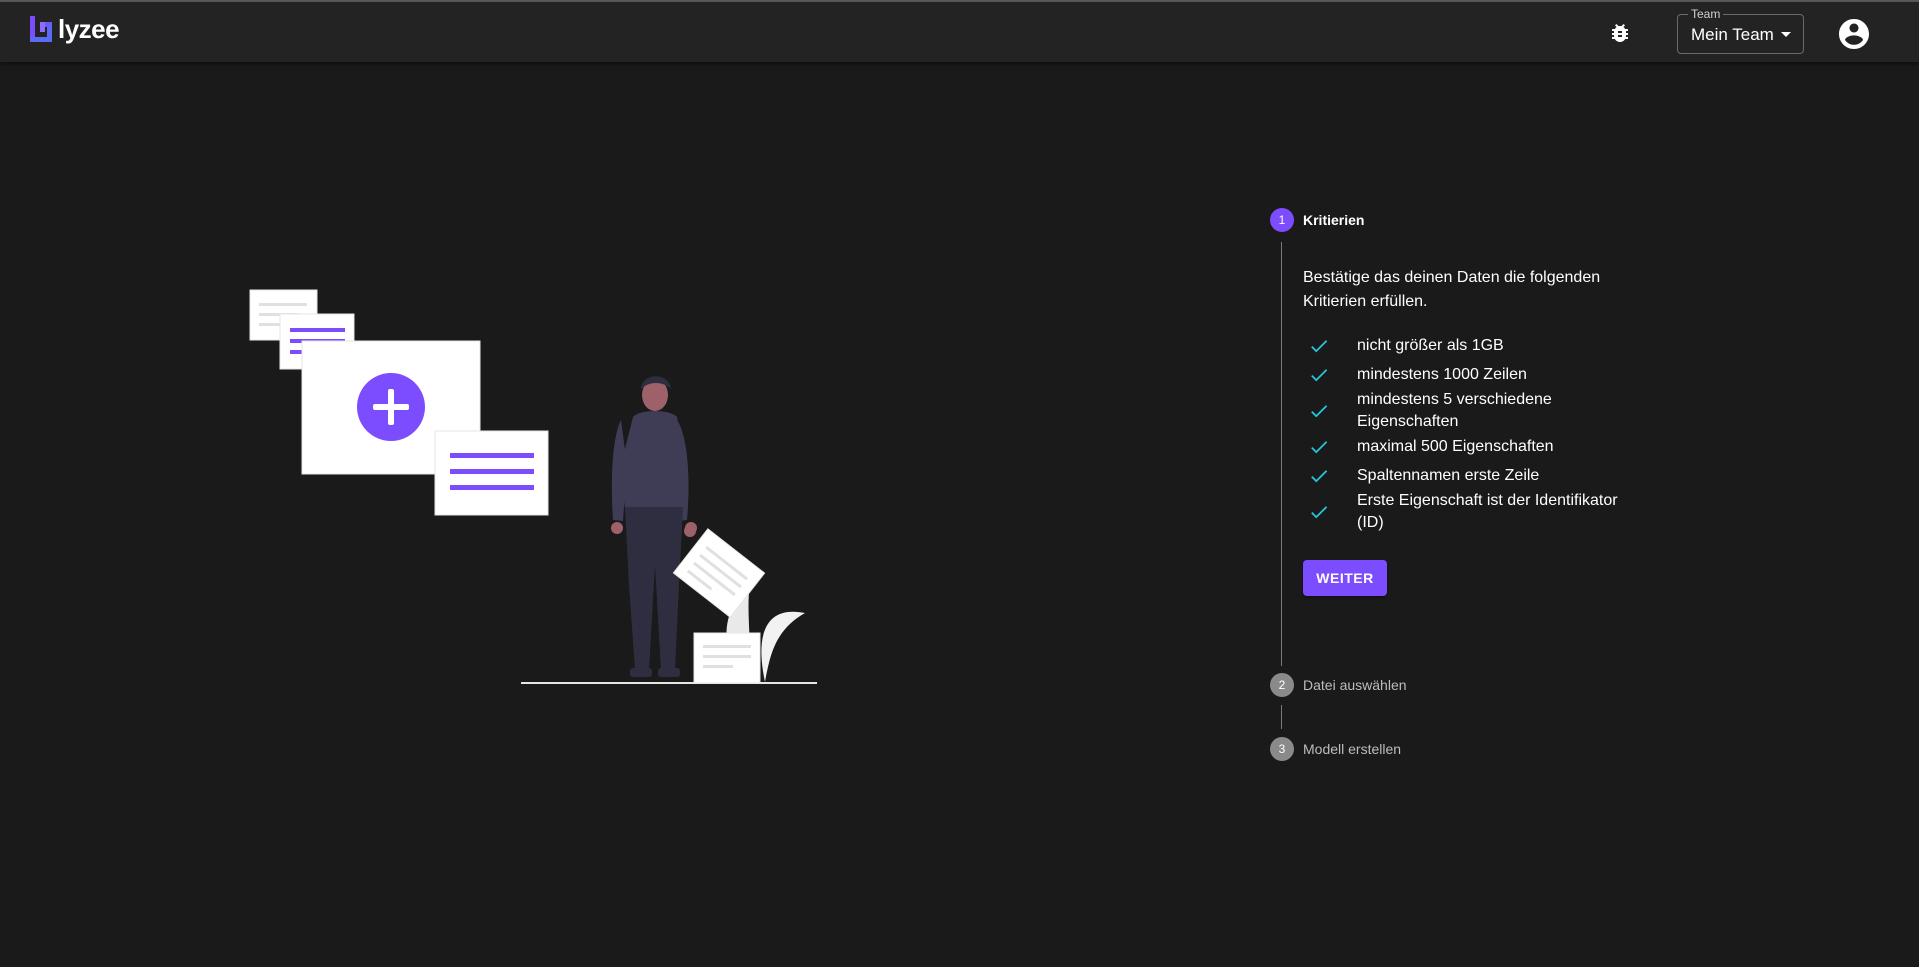 The image size is (1919, 967). I want to click on criteria-item: nicht größer als 1GB, so click(1483, 346).